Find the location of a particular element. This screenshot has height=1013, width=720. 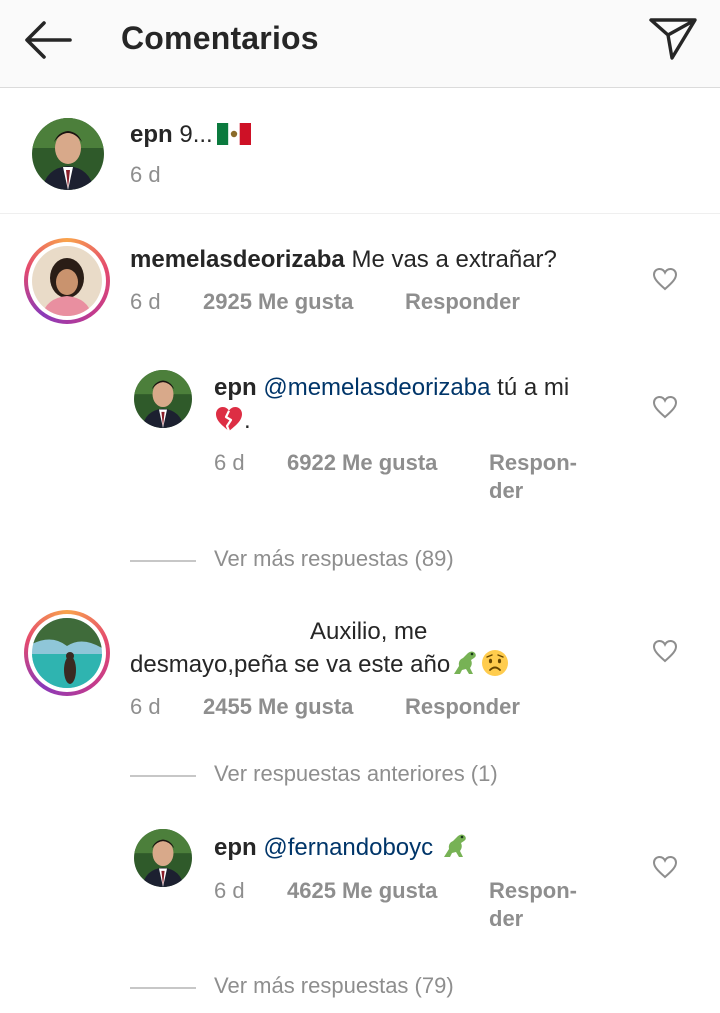

likes-count: 6922 Me gusta is located at coordinates (362, 463).